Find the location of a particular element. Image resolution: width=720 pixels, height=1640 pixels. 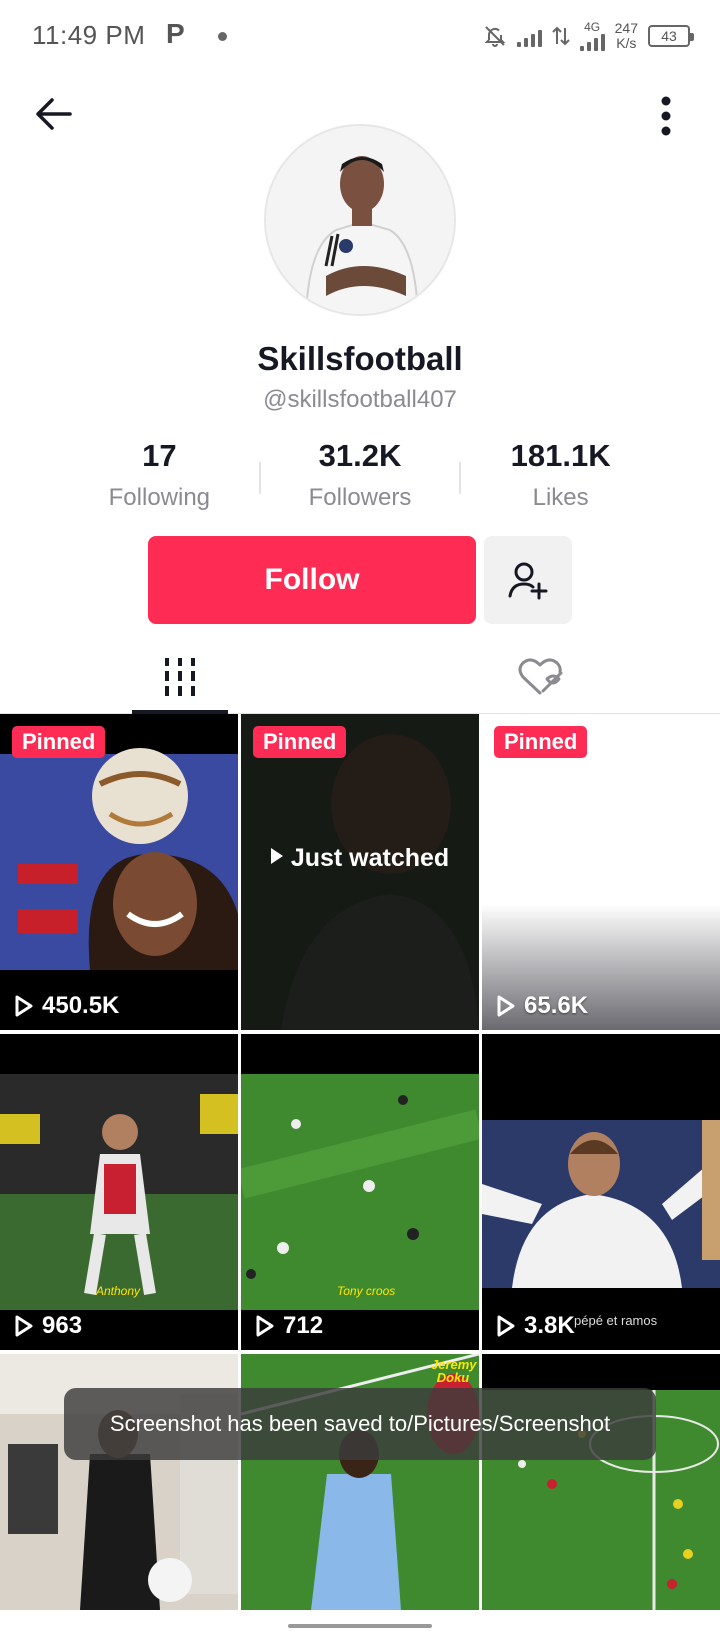

avatar-image is located at coordinates (360, 220).